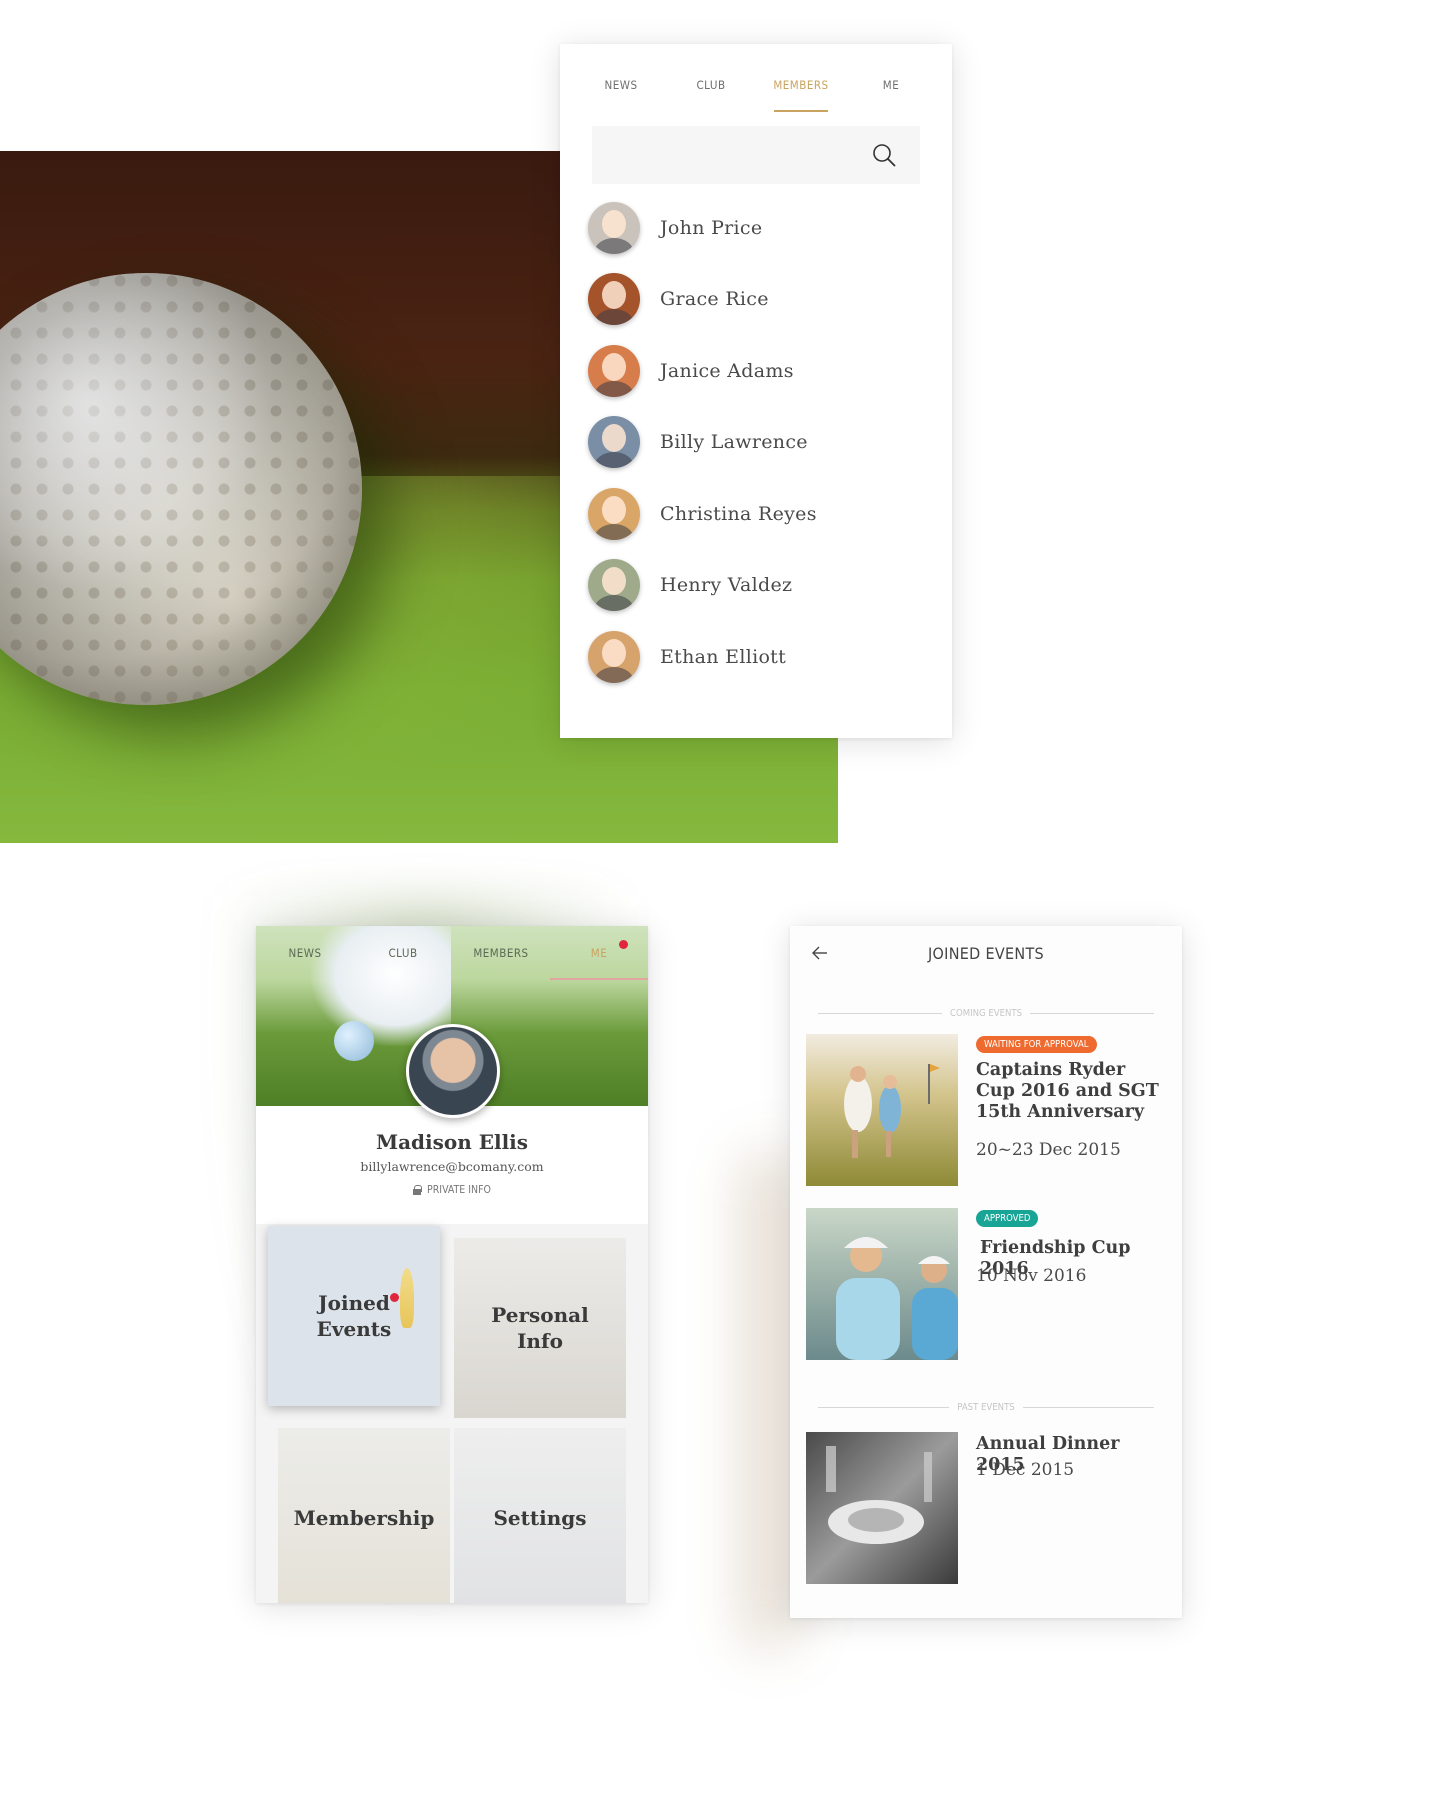 The width and height of the screenshot is (1440, 1820). I want to click on personal-info-label: Personal Info, so click(540, 1328).